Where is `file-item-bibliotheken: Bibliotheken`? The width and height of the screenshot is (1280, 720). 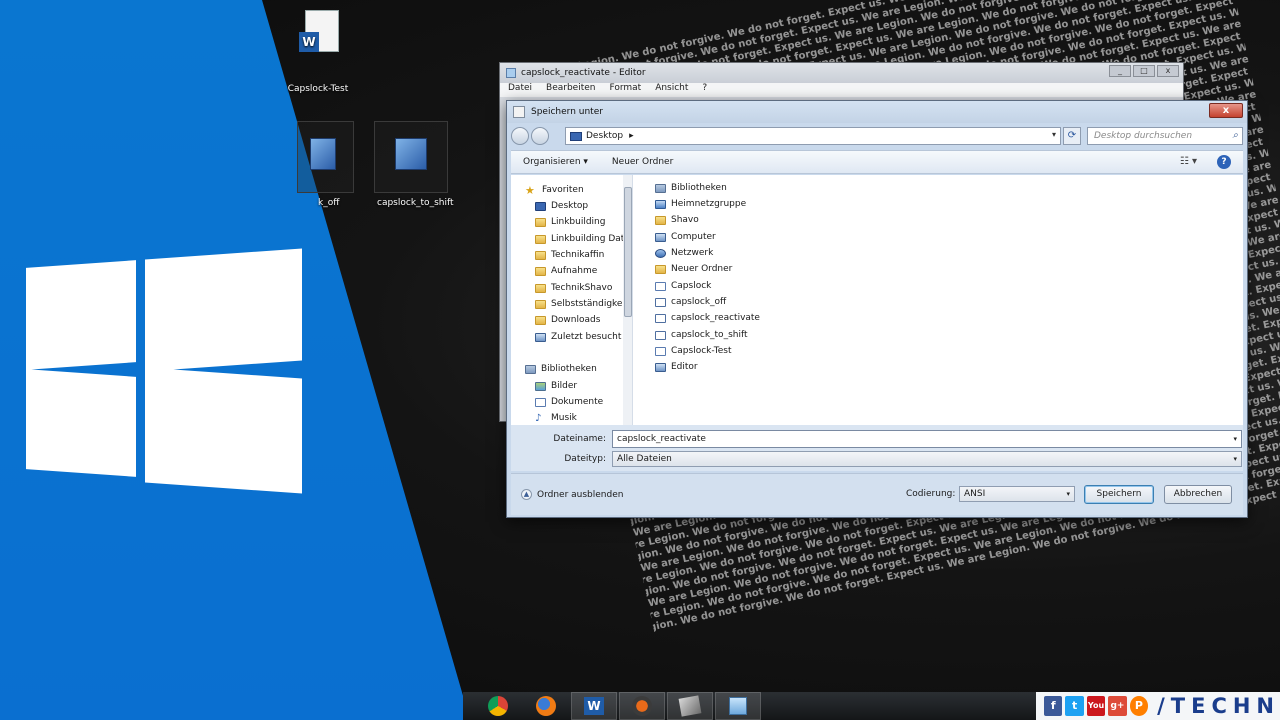 file-item-bibliotheken: Bibliotheken is located at coordinates (691, 188).